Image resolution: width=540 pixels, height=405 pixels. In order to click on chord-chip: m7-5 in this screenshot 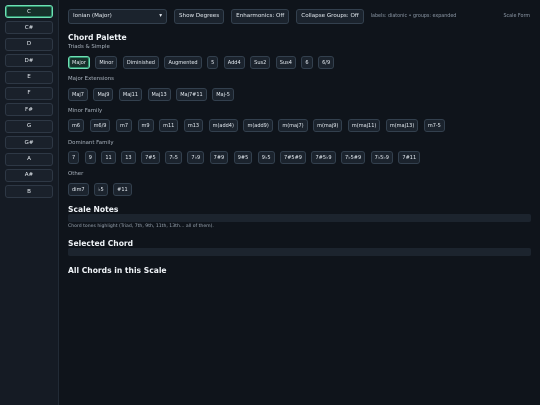, I will do `click(434, 125)`.